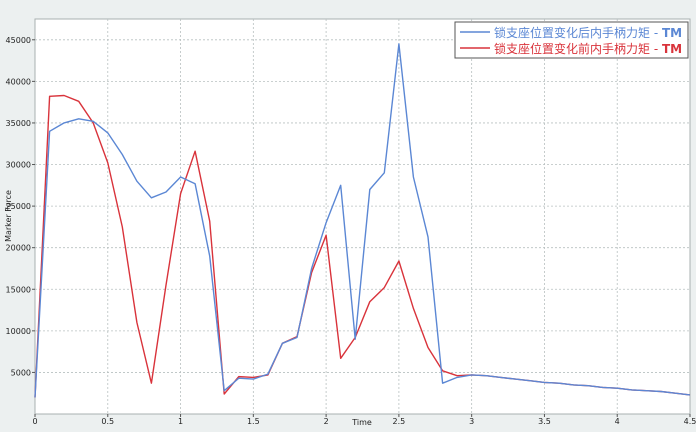 The height and width of the screenshot is (432, 696). What do you see at coordinates (690, 421) in the screenshot?
I see `x-tick-label: 4.5` at bounding box center [690, 421].